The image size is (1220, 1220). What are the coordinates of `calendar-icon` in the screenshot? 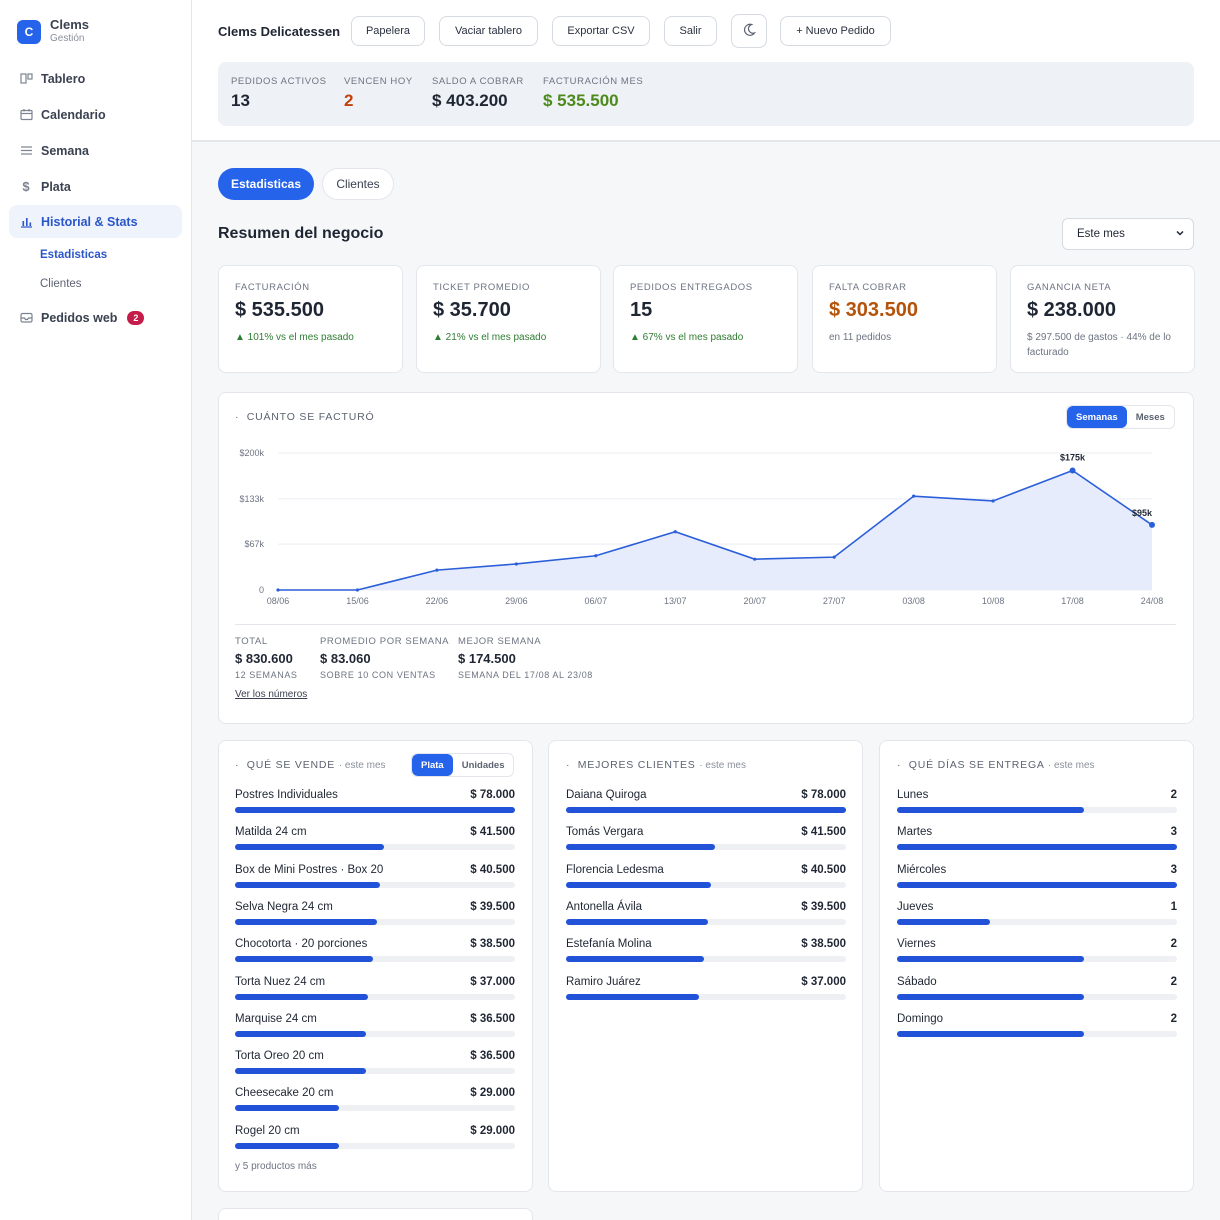 It's located at (26, 115).